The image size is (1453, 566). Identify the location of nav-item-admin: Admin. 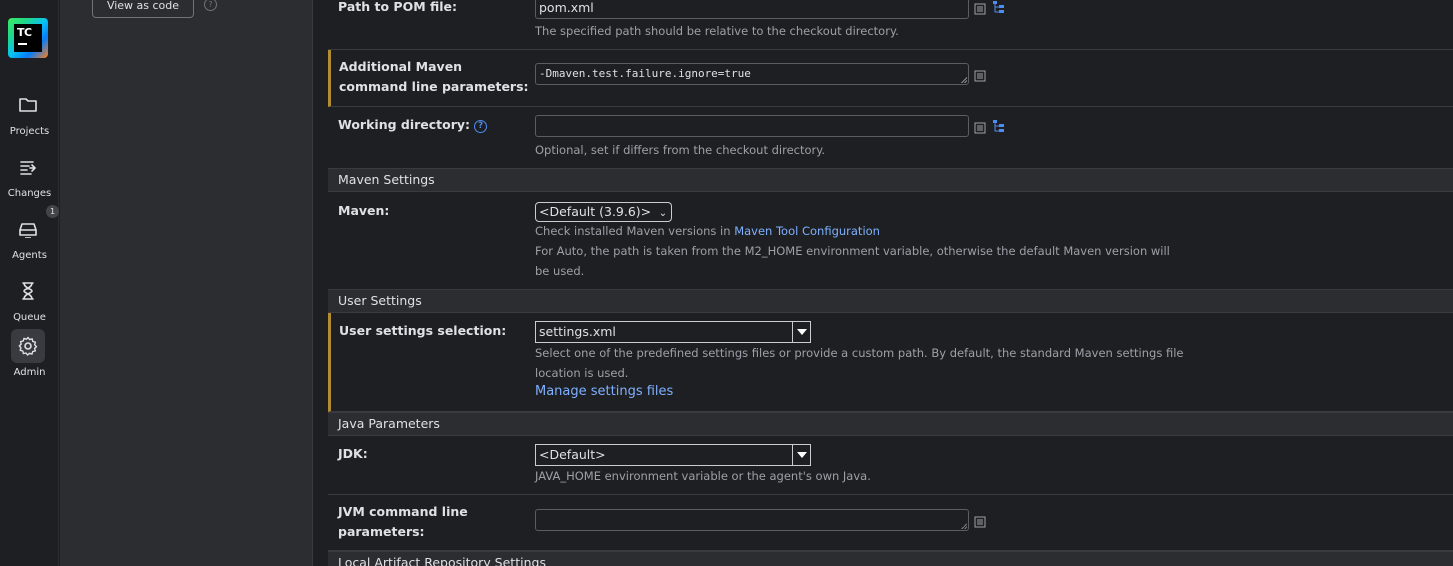
(29, 357).